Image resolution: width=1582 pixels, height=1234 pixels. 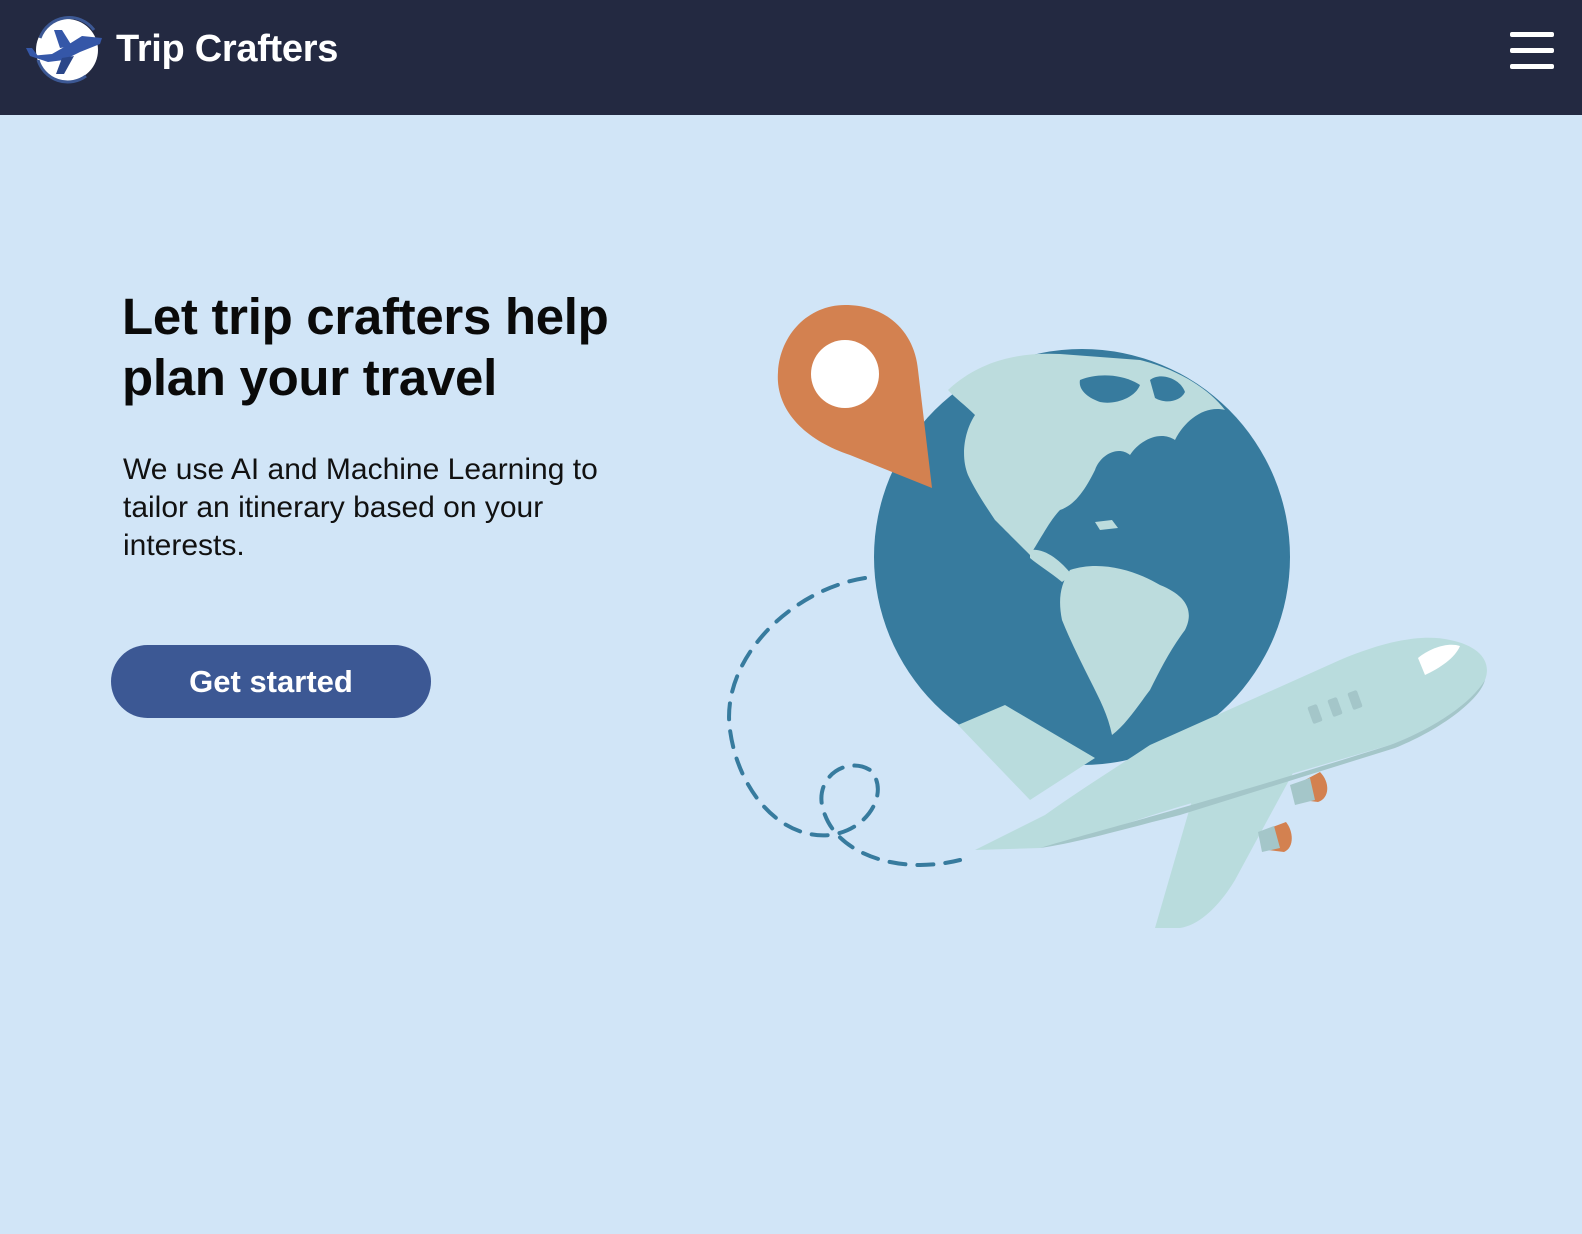 What do you see at coordinates (66, 50) in the screenshot?
I see `plane-globe-logo-icon` at bounding box center [66, 50].